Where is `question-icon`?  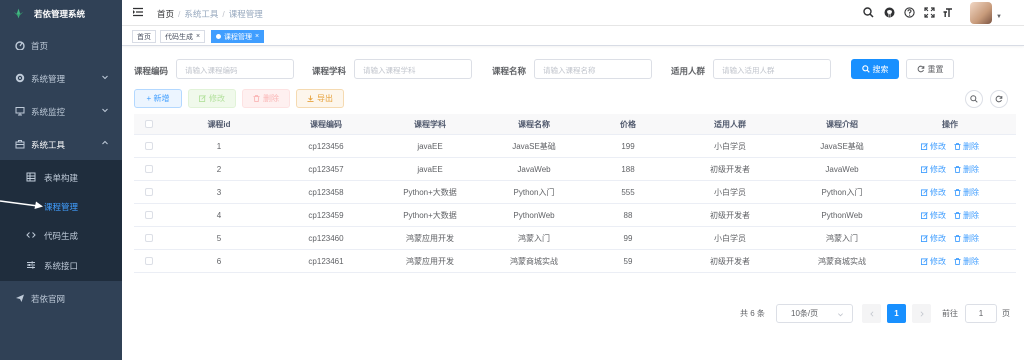 question-icon is located at coordinates (909, 12).